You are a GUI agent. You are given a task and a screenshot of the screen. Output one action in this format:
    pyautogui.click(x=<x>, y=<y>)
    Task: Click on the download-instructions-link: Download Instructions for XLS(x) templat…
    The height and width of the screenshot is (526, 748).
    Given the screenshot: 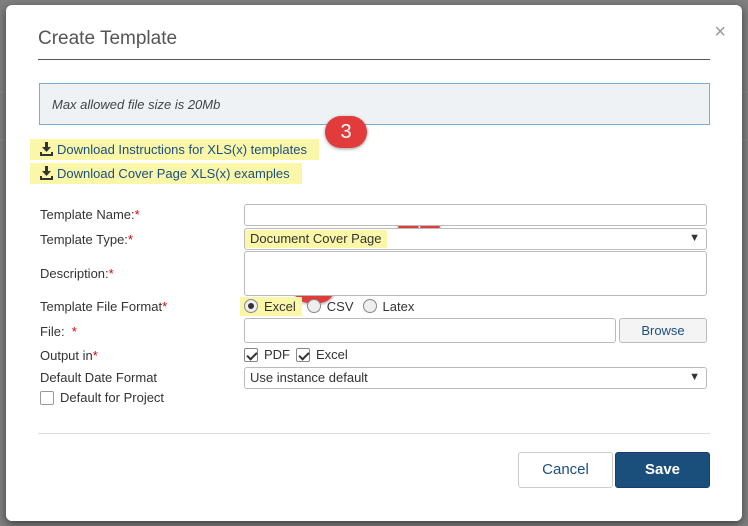 What is the action you would take?
    pyautogui.click(x=174, y=149)
    